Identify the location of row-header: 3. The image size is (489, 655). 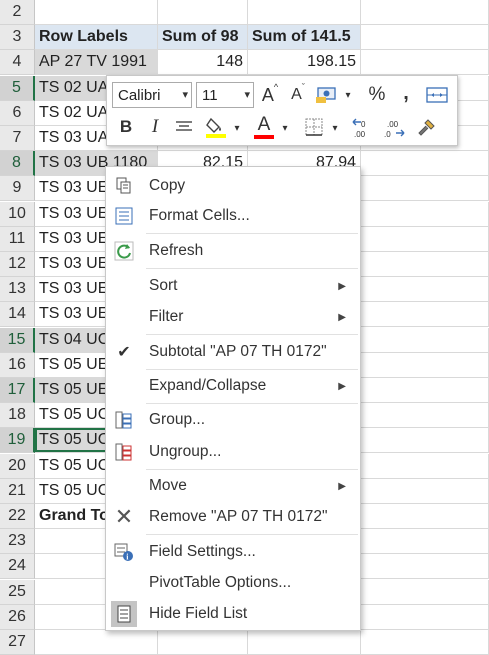
(17, 37).